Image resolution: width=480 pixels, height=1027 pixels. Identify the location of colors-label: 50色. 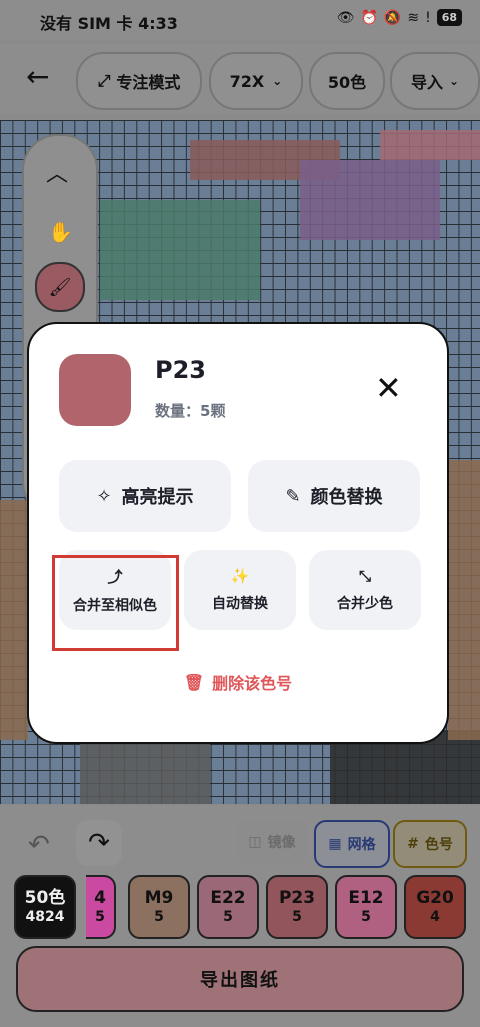
(347, 82).